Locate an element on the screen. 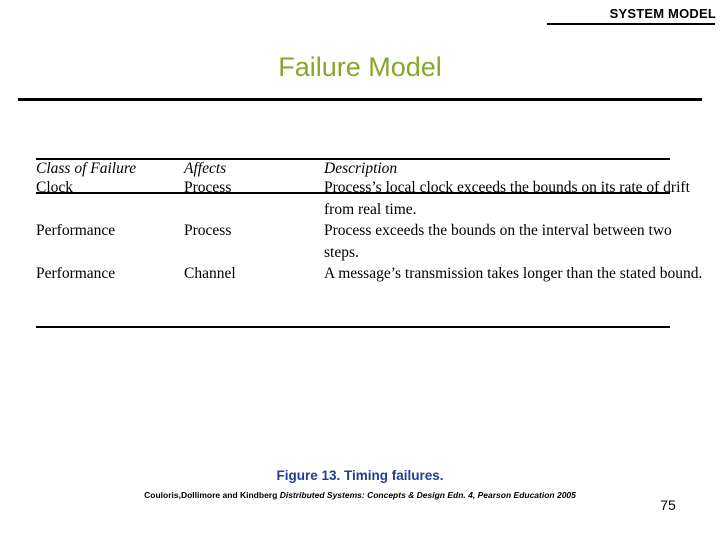  column-header-description: Description is located at coordinates (361, 168).